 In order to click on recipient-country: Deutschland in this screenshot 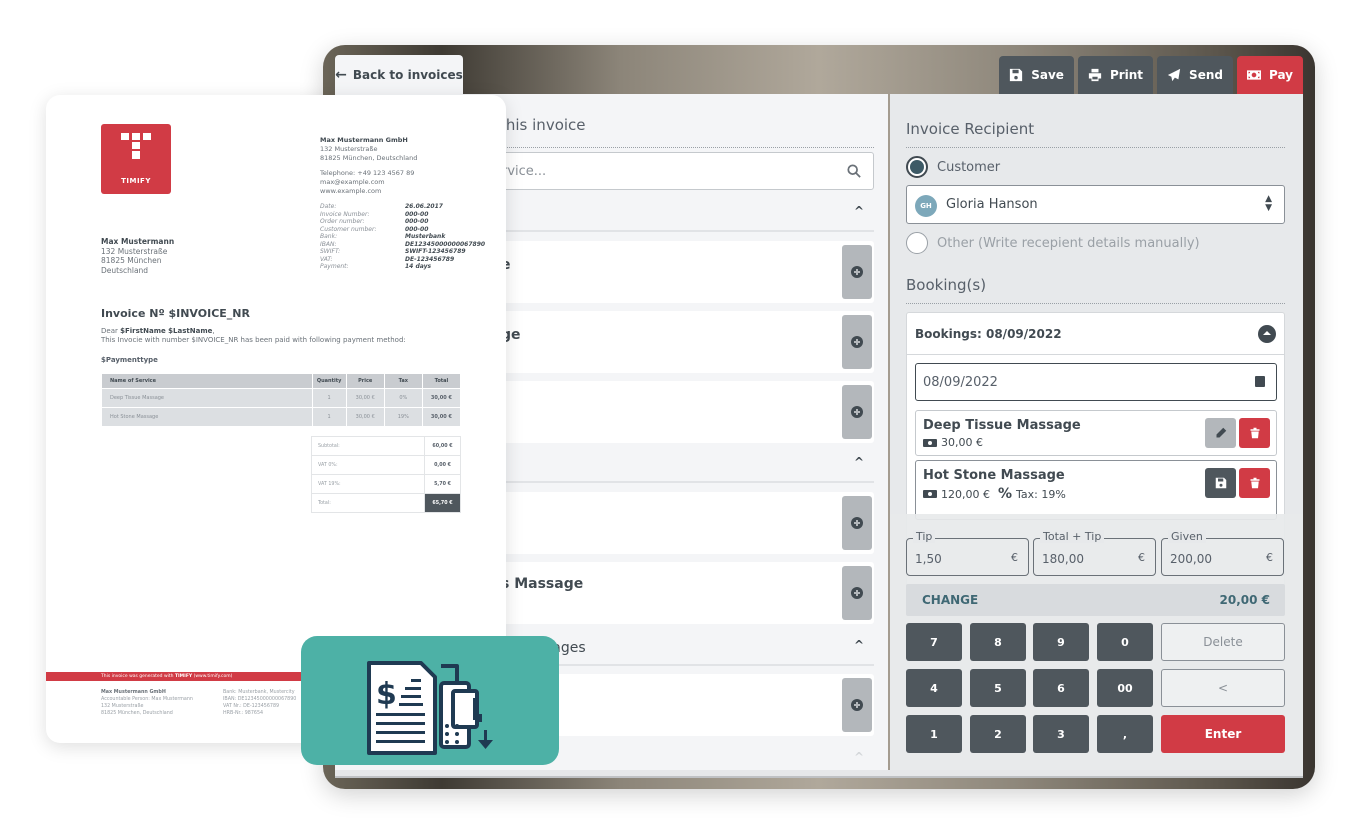, I will do `click(125, 270)`.